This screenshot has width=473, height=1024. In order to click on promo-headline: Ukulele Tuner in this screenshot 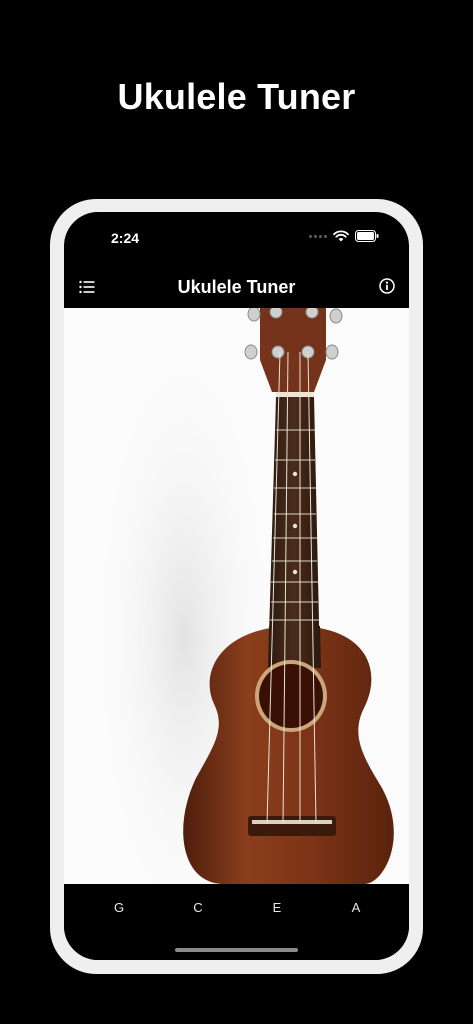, I will do `click(236, 96)`.